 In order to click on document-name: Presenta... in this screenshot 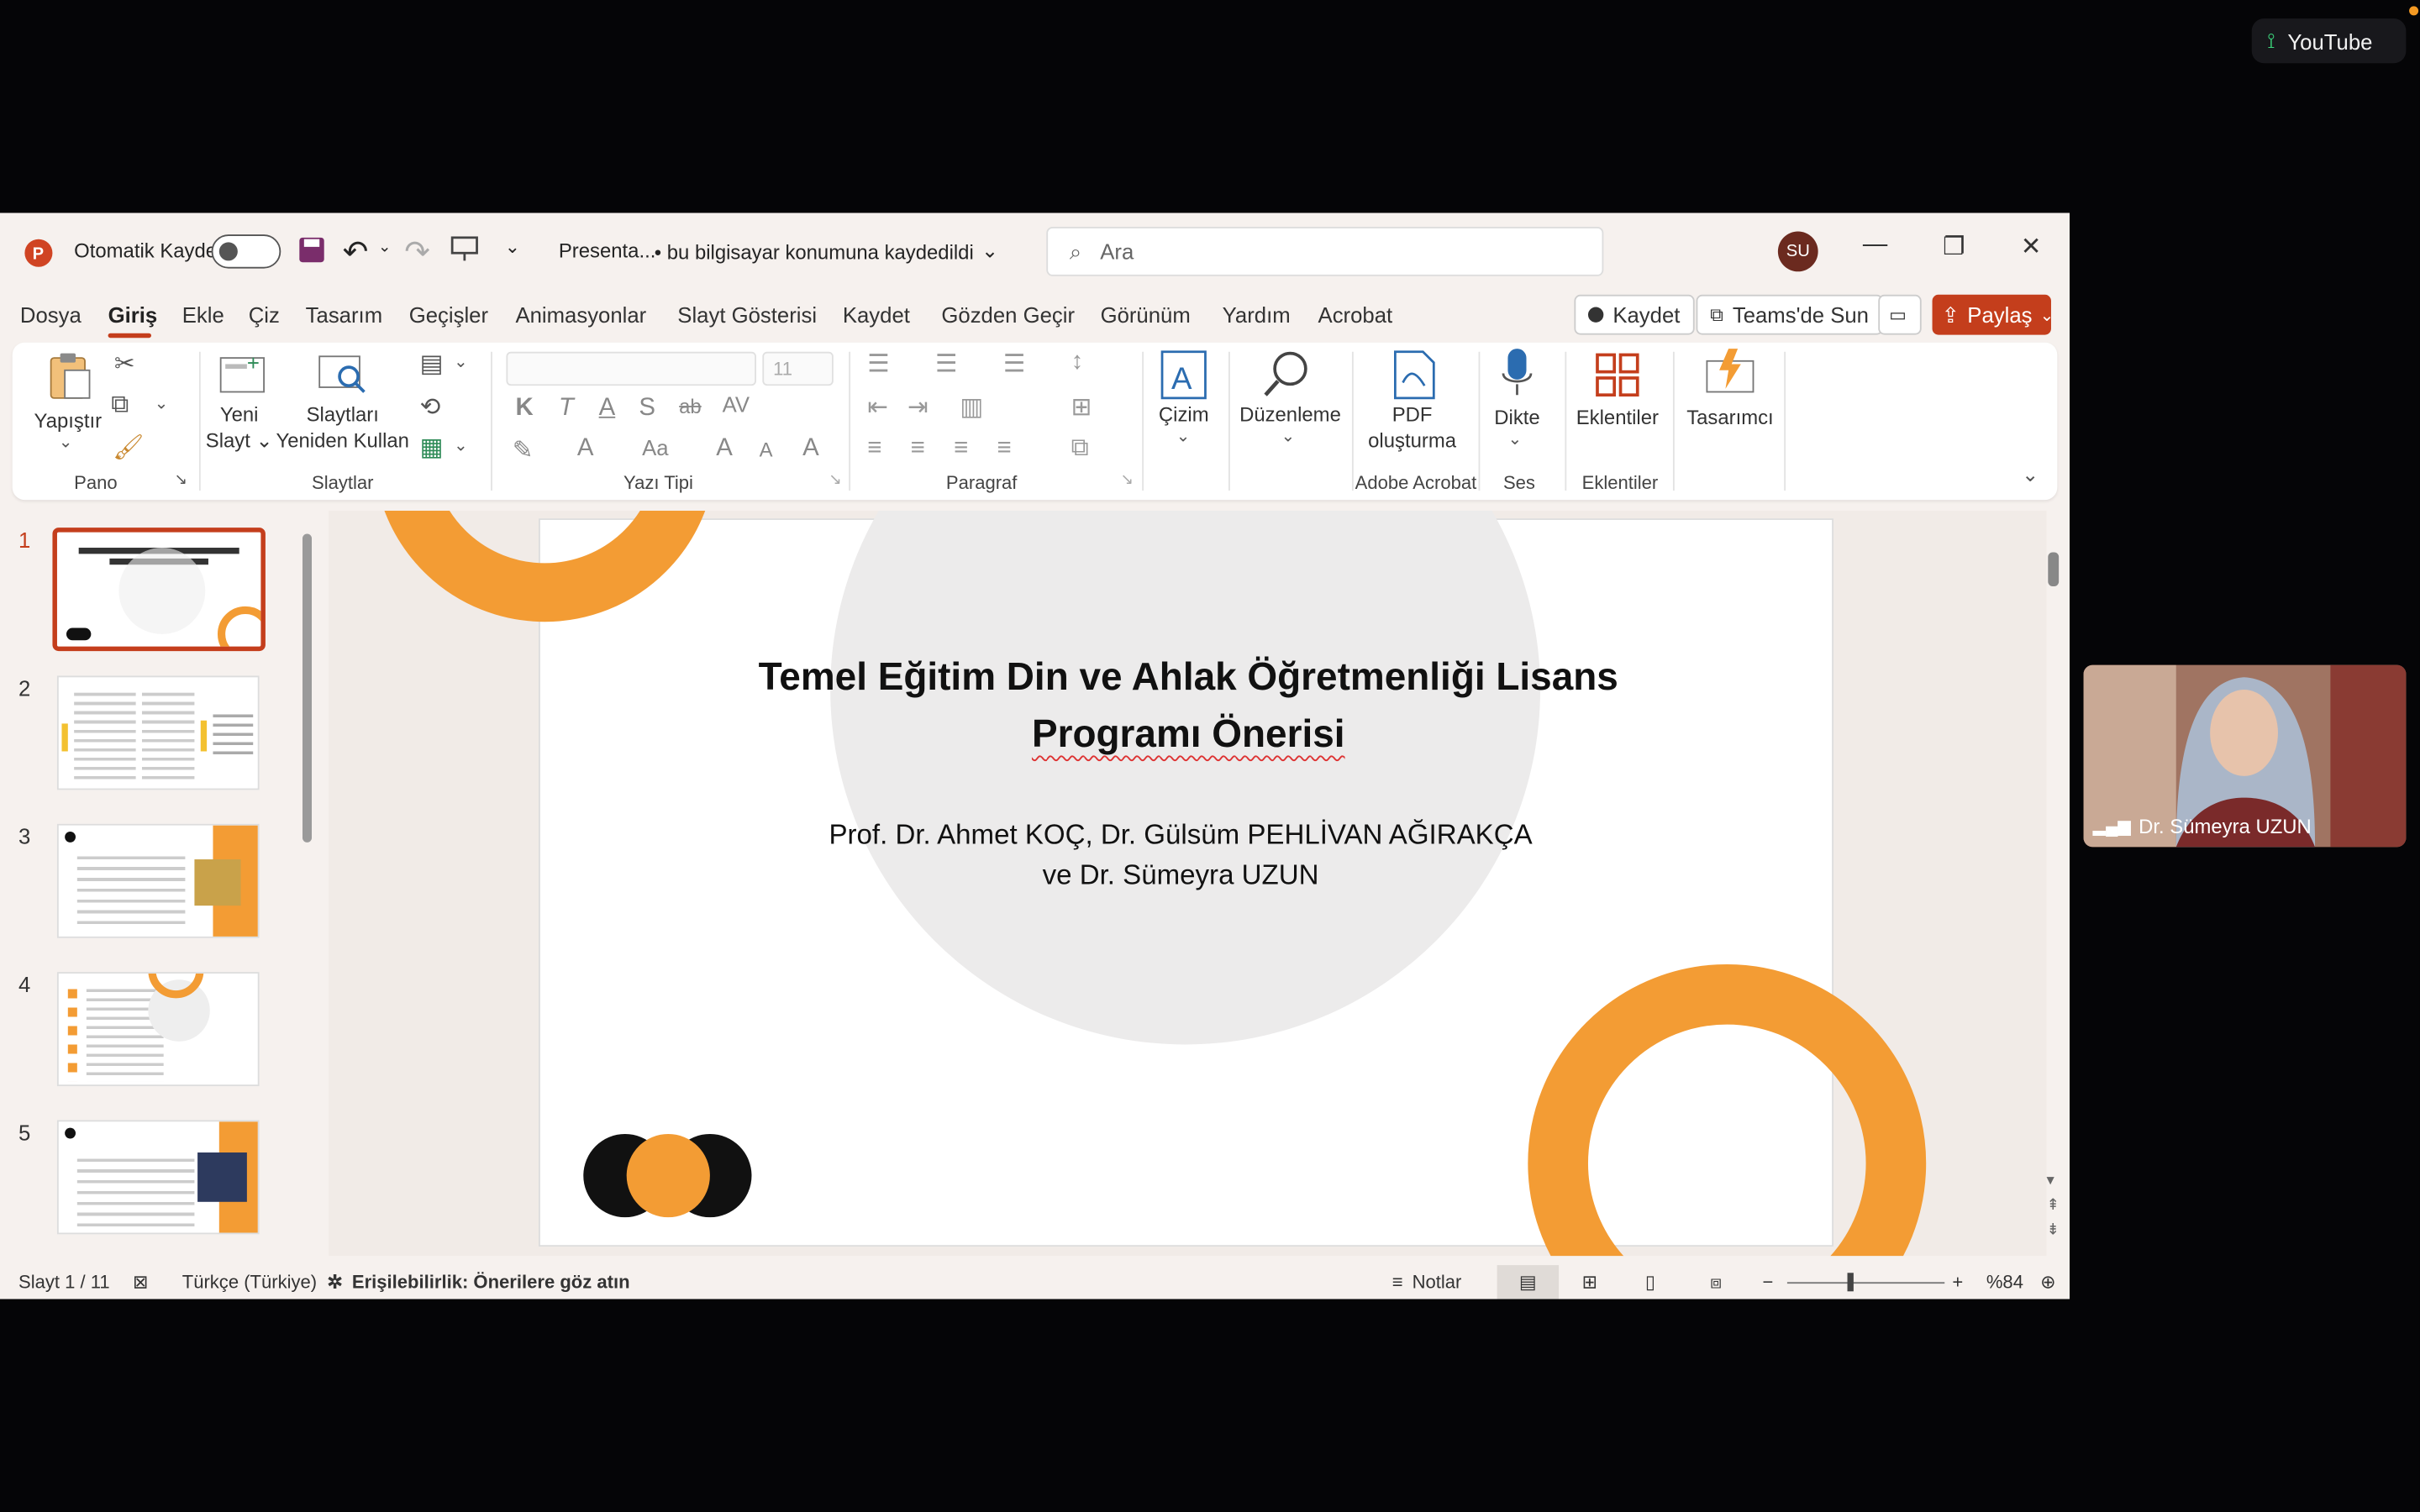, I will do `click(607, 251)`.